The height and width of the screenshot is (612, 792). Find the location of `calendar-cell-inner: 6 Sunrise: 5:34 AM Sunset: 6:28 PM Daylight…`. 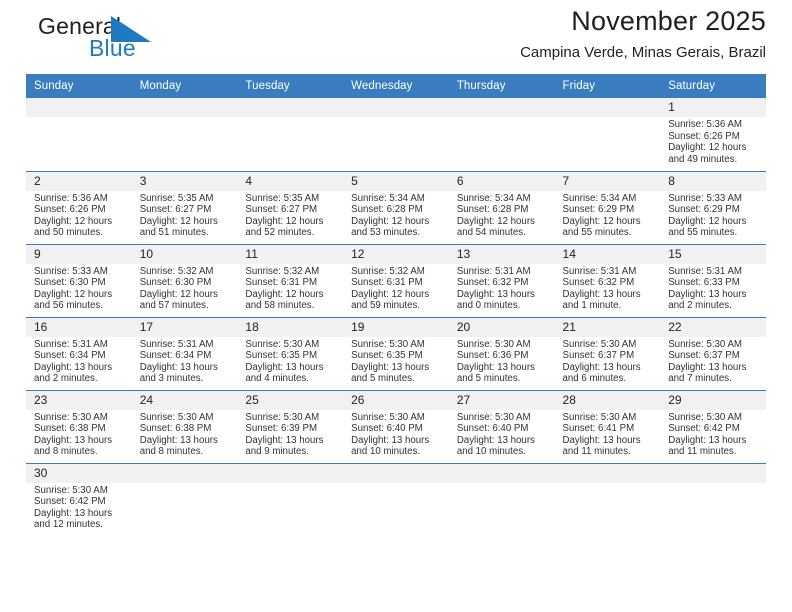

calendar-cell-inner: 6 Sunrise: 5:34 AM Sunset: 6:28 PM Daylight… is located at coordinates (501, 207).